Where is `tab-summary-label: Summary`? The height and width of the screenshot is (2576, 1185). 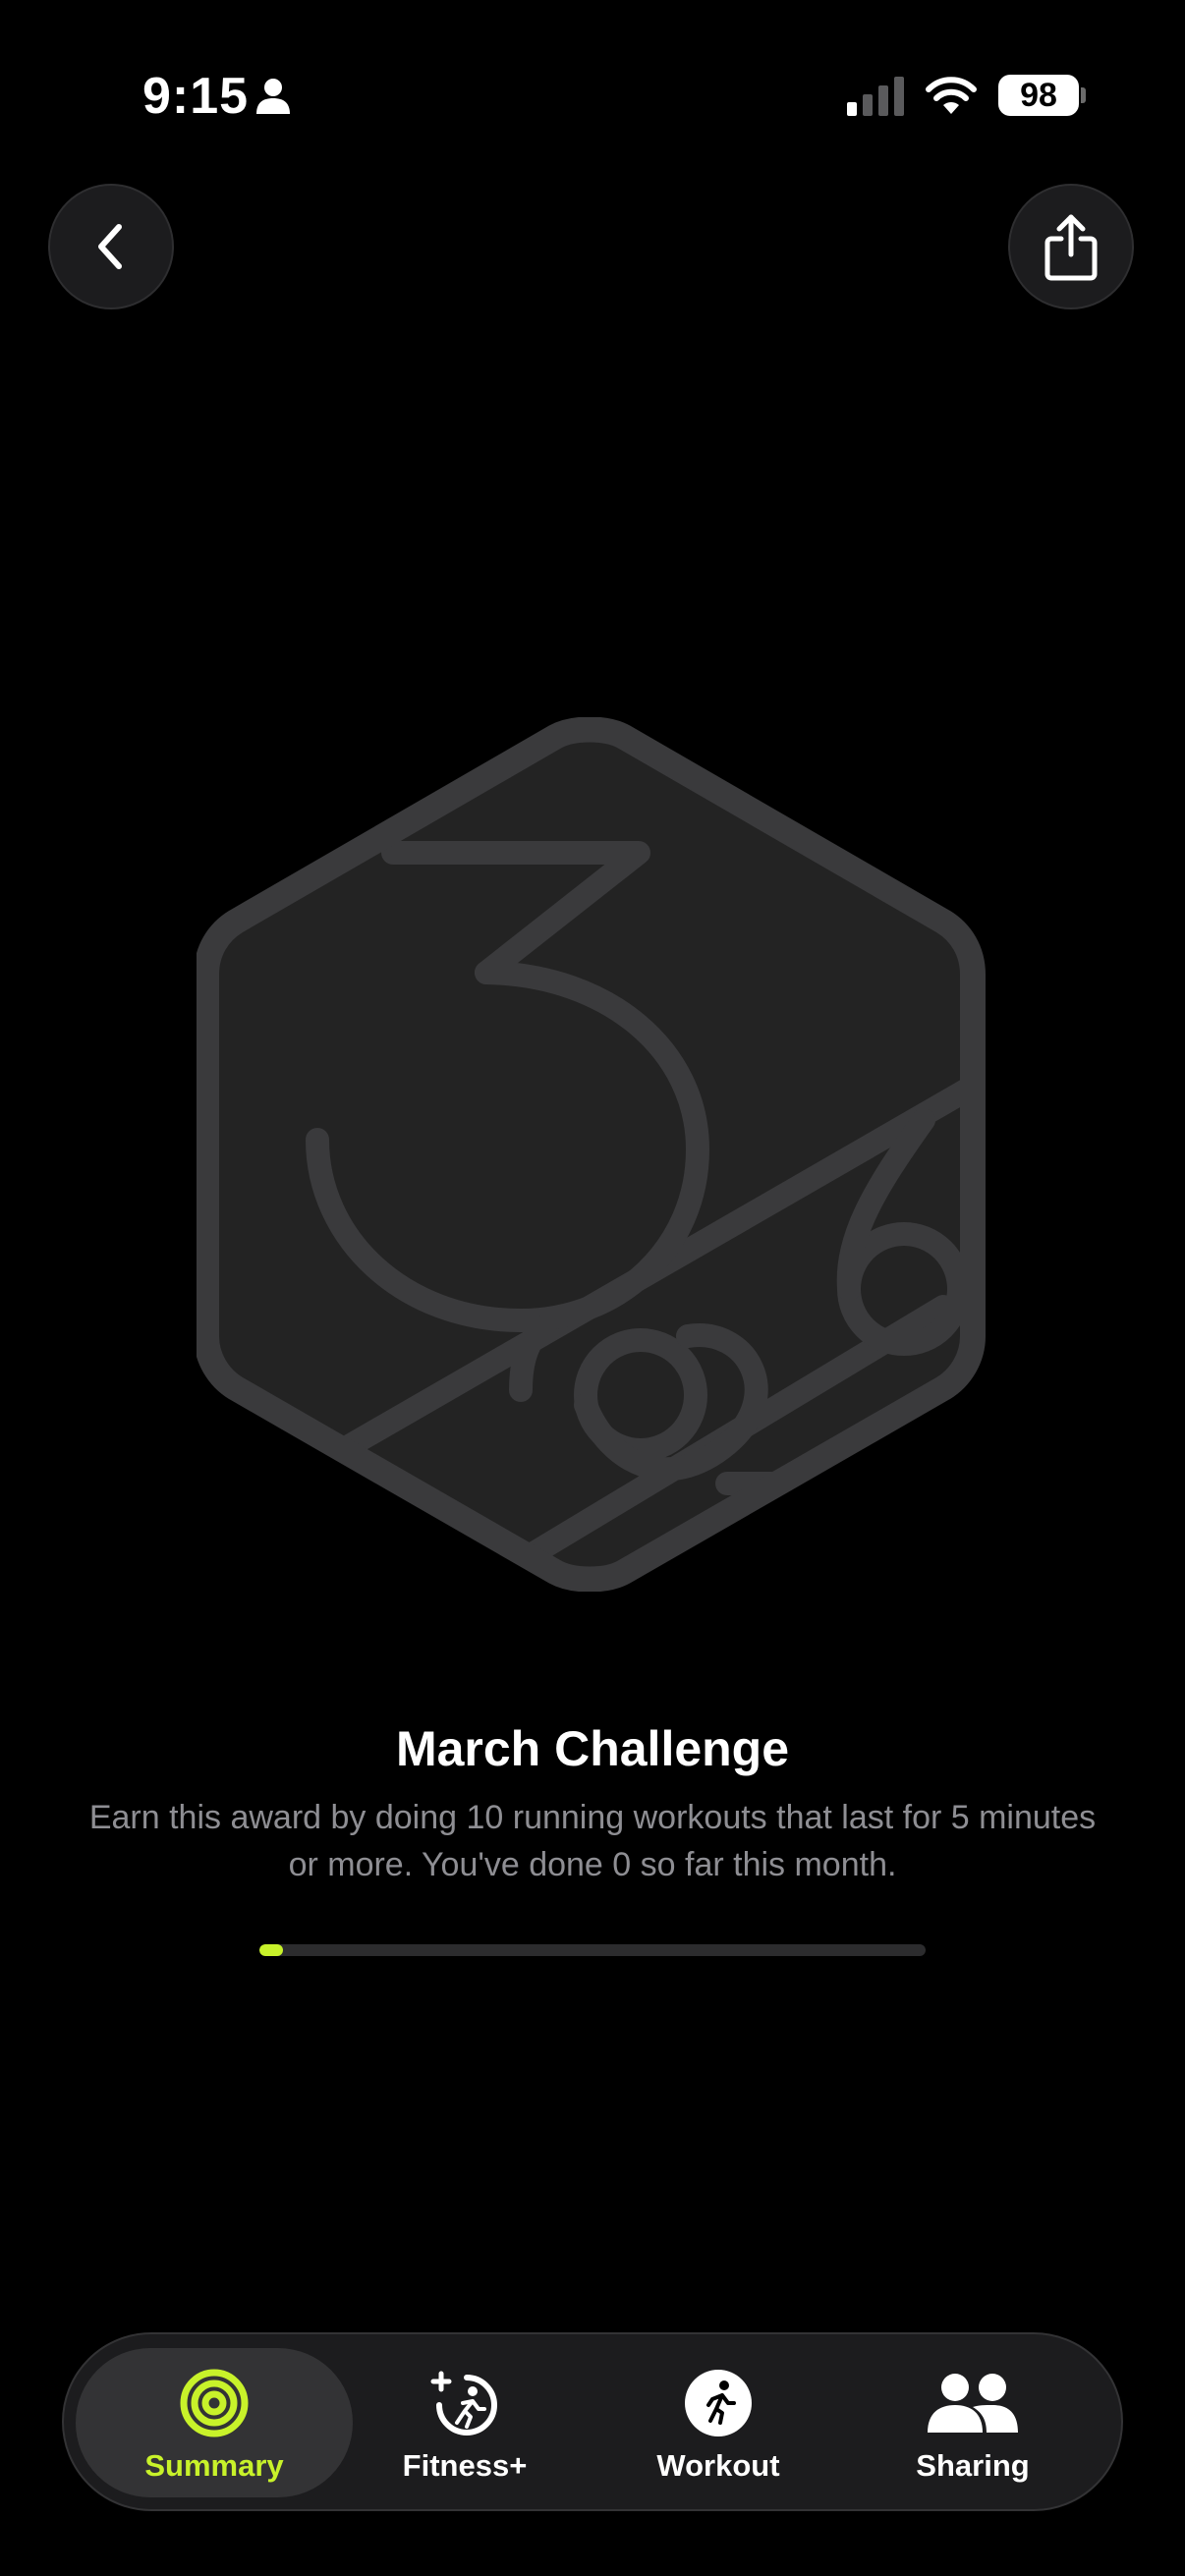
tab-summary-label: Summary is located at coordinates (214, 2465).